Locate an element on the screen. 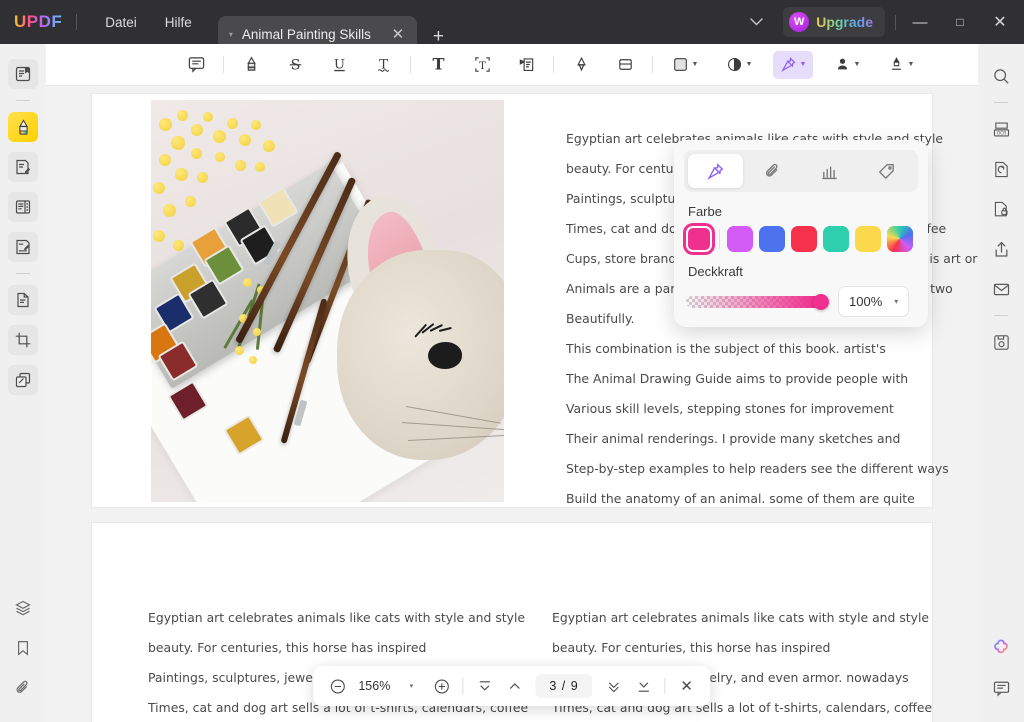 This screenshot has width=1024, height=722. save-icon is located at coordinates (1001, 342).